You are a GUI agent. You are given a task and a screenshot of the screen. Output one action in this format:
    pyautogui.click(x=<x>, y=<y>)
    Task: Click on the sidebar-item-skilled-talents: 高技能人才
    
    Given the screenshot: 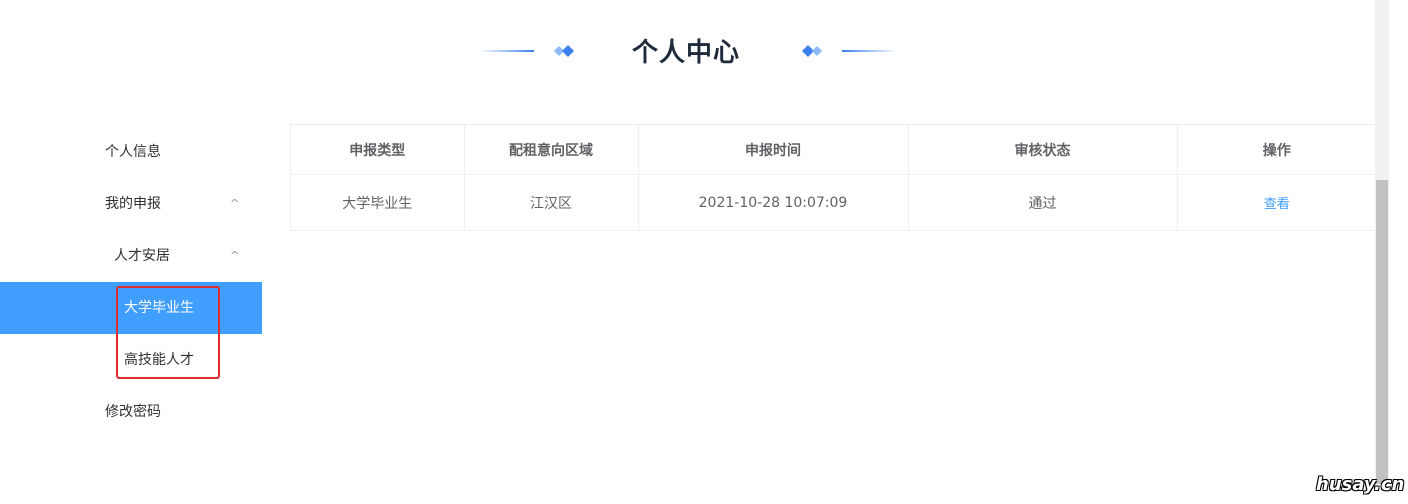 What is the action you would take?
    pyautogui.click(x=131, y=360)
    